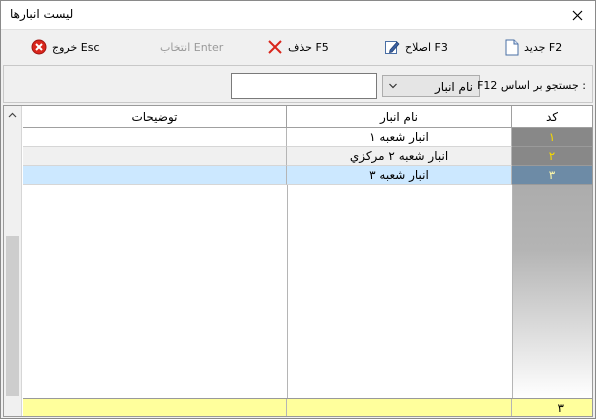  I want to click on search-label: F12 جستجو بر اساس :, so click(531, 85).